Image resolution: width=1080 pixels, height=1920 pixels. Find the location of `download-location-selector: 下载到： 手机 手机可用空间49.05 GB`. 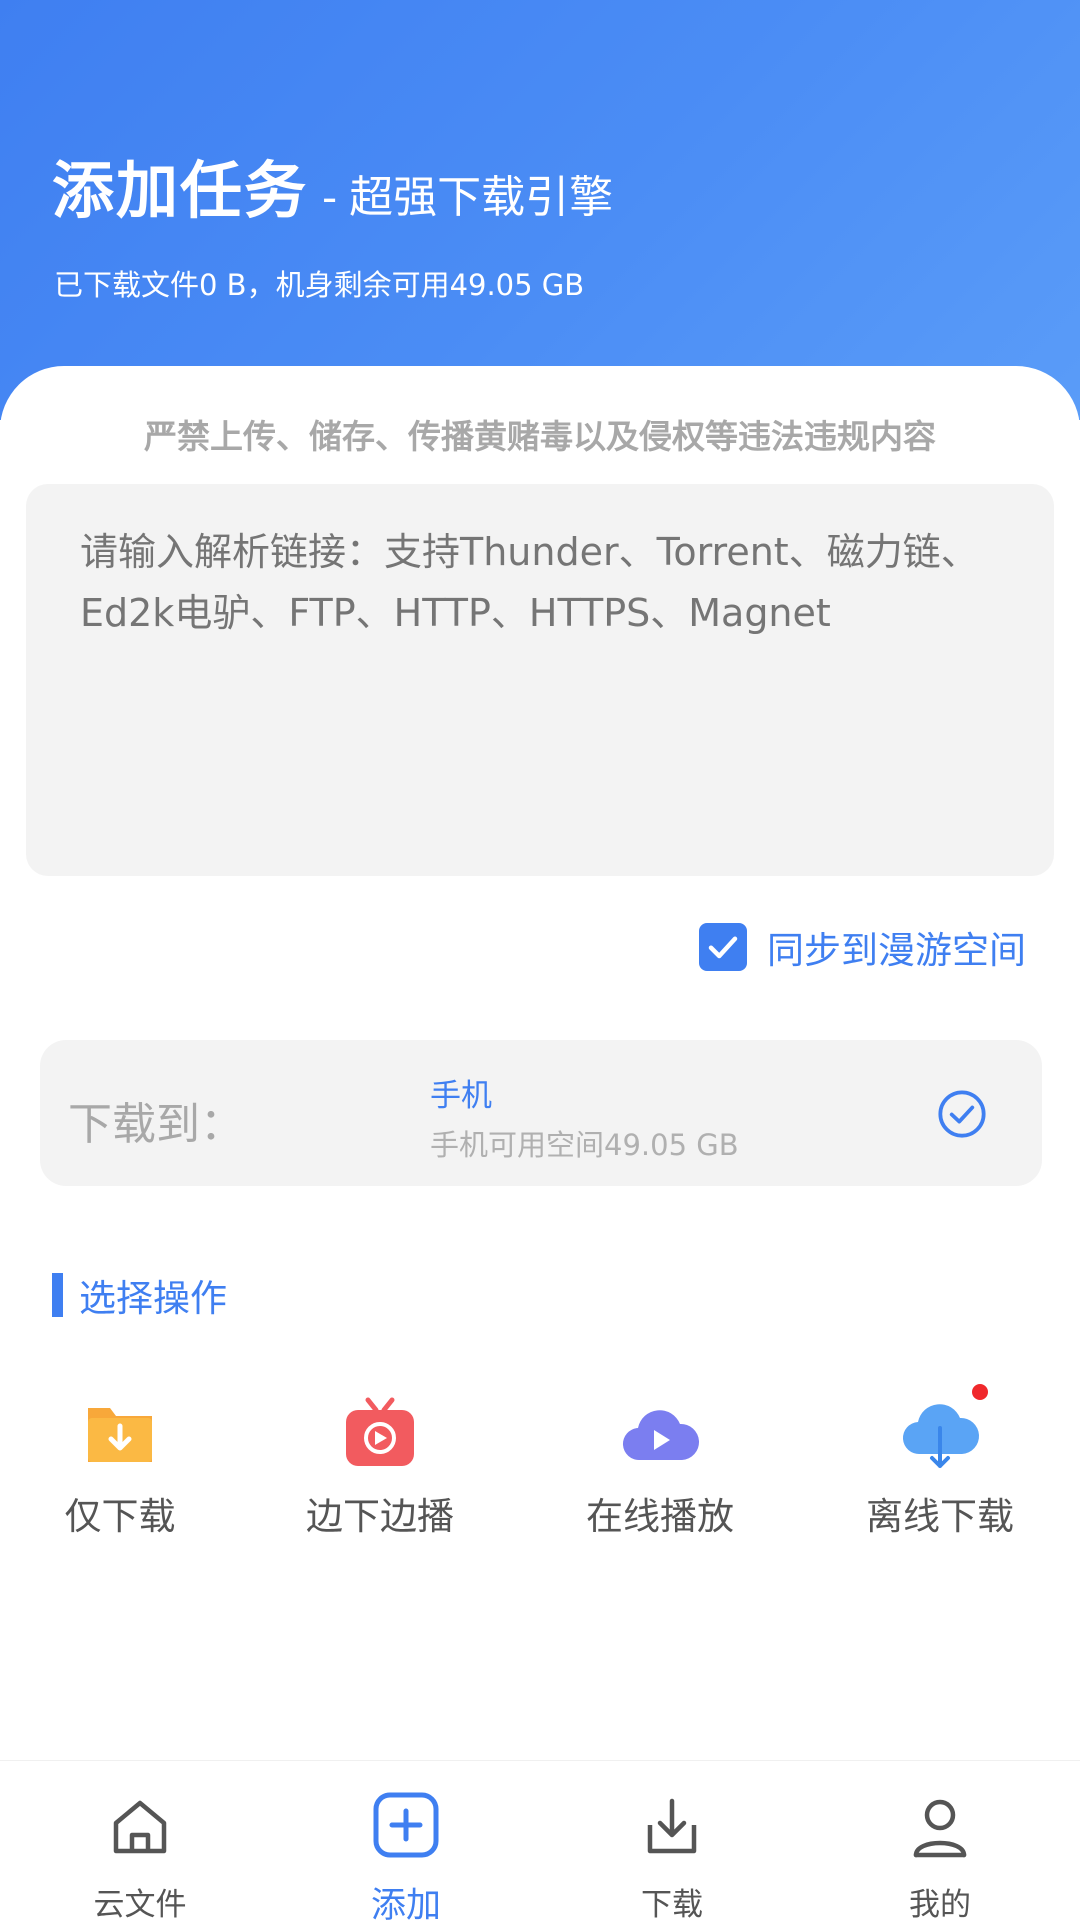

download-location-selector: 下载到： 手机 手机可用空间49.05 GB is located at coordinates (541, 1113).